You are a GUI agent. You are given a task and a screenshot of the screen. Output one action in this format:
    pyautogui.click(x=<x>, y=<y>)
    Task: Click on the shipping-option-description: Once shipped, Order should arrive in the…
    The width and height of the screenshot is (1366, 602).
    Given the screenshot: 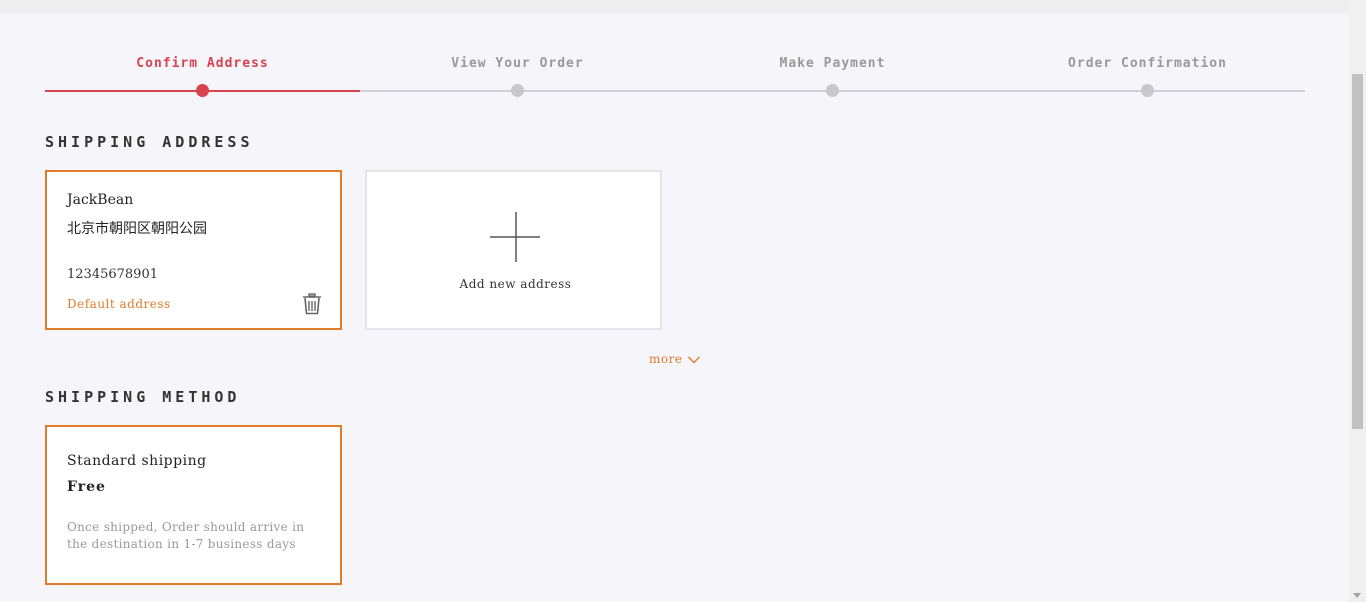 What is the action you would take?
    pyautogui.click(x=186, y=535)
    